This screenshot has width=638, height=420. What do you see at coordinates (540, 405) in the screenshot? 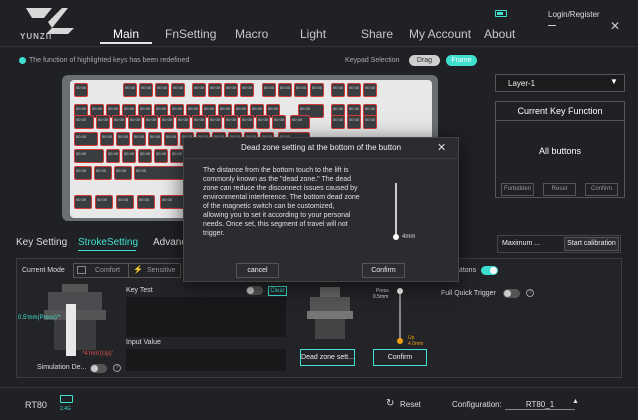
I see `configuration-select: RT80_1` at bounding box center [540, 405].